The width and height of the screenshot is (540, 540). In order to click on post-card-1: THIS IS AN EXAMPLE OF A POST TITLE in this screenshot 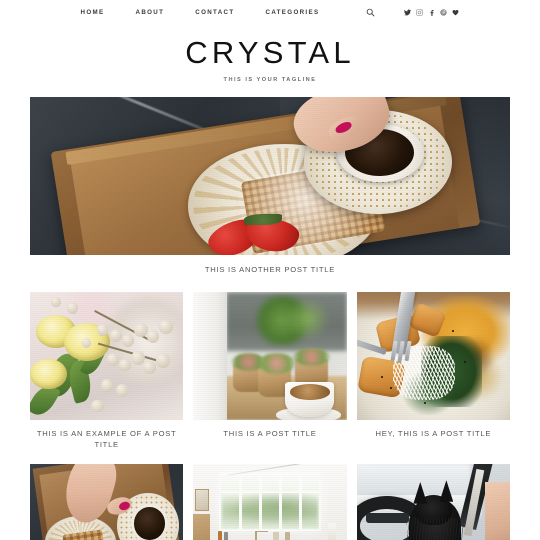, I will do `click(107, 371)`.